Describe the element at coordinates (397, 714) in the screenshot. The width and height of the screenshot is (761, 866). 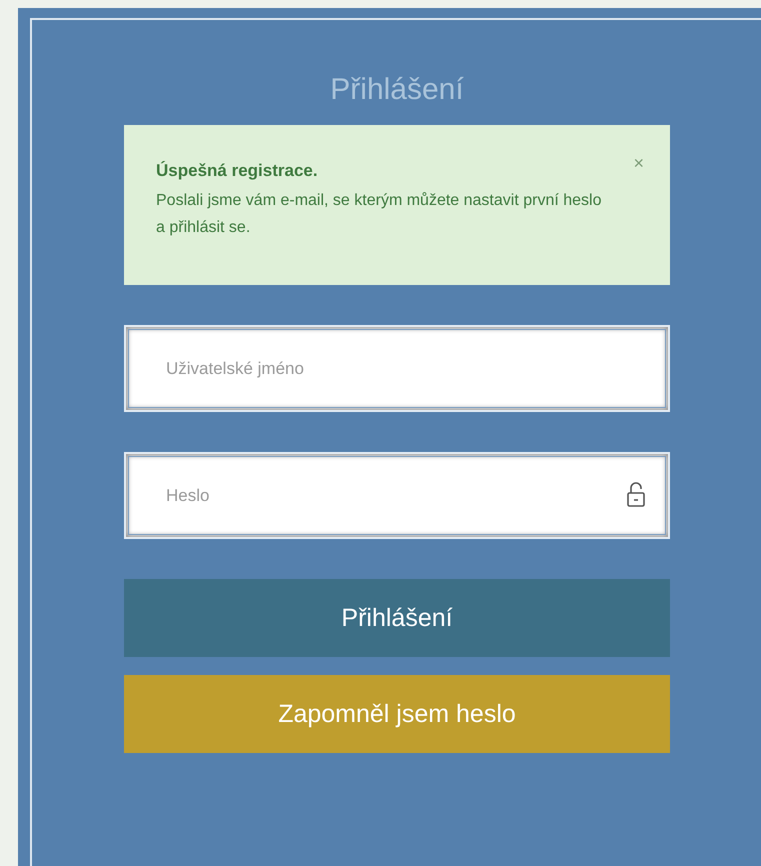
I see `forgot-password-button: Zapomněl jsem heslo` at that location.